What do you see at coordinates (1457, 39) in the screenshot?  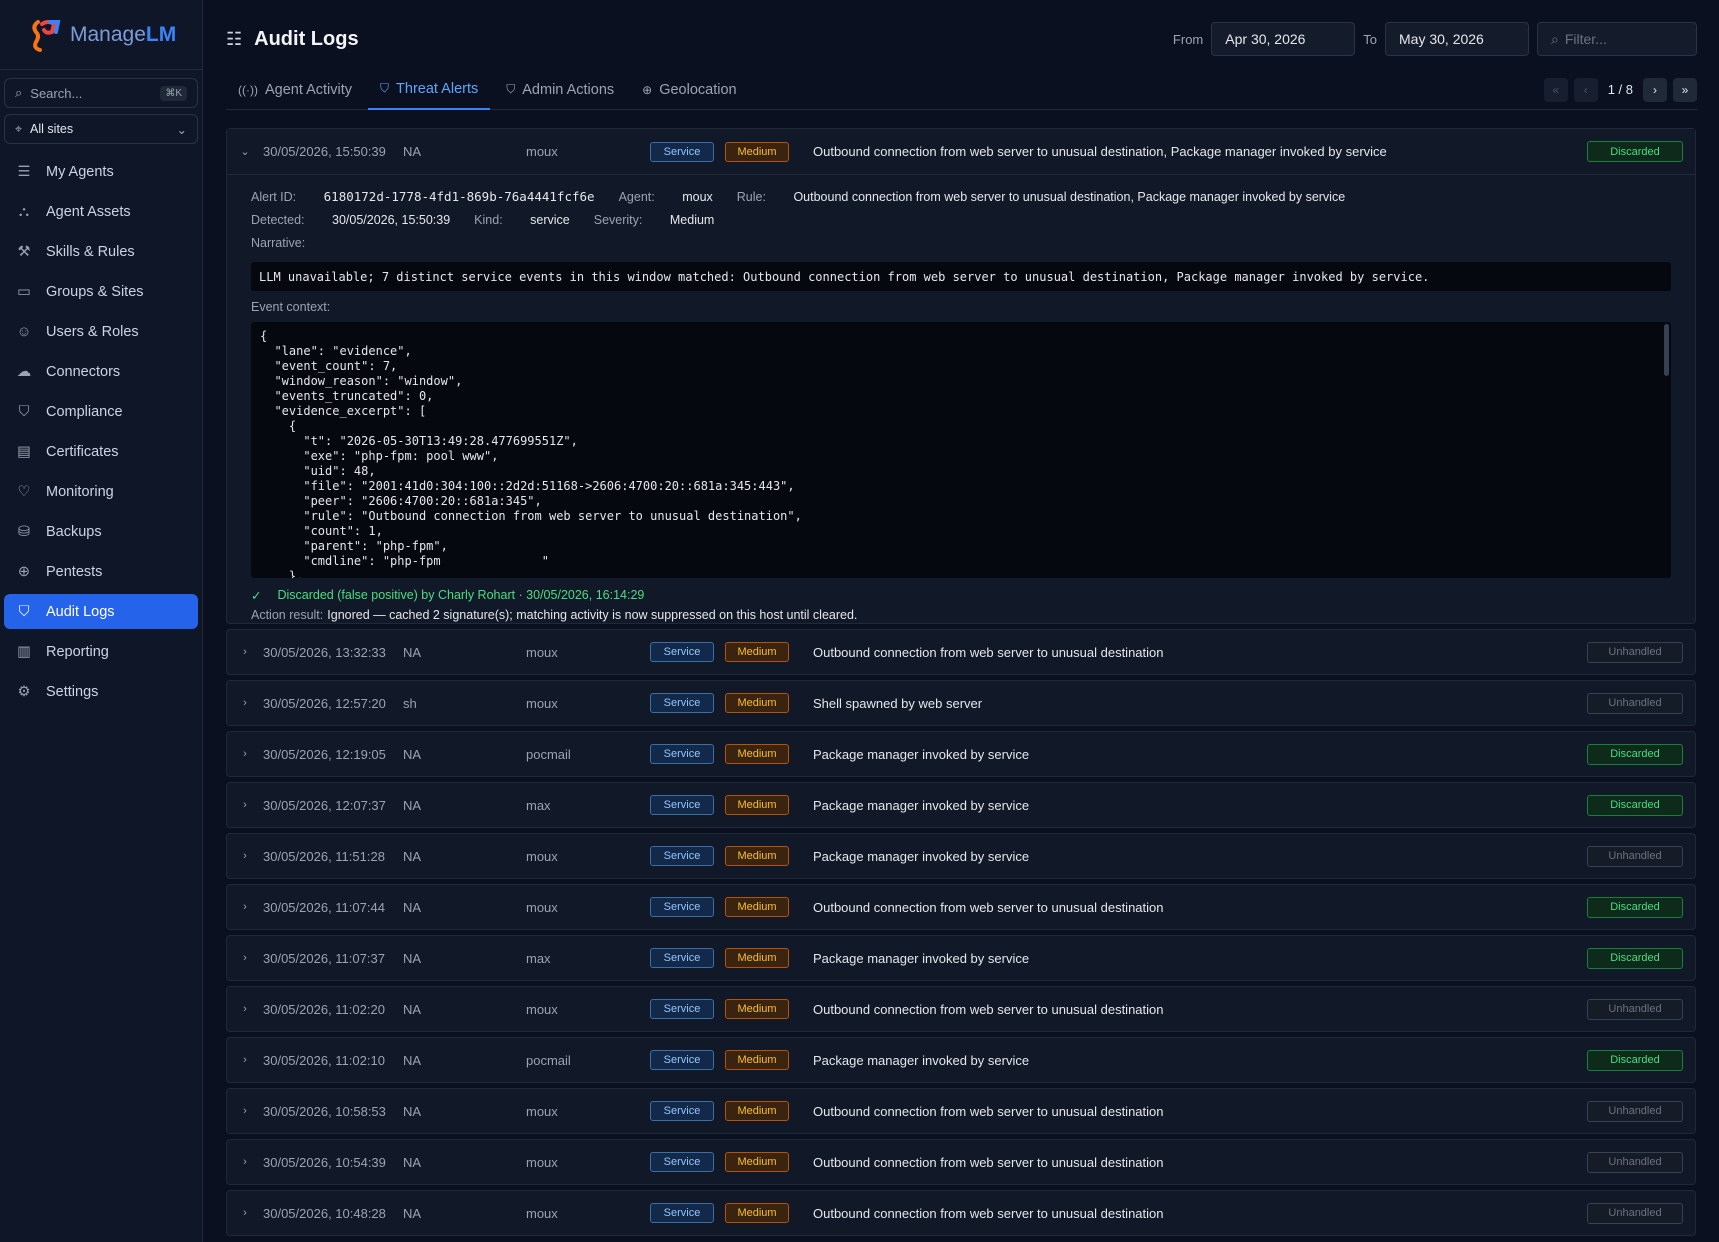 I see `to-date-input: May 30, 2026` at bounding box center [1457, 39].